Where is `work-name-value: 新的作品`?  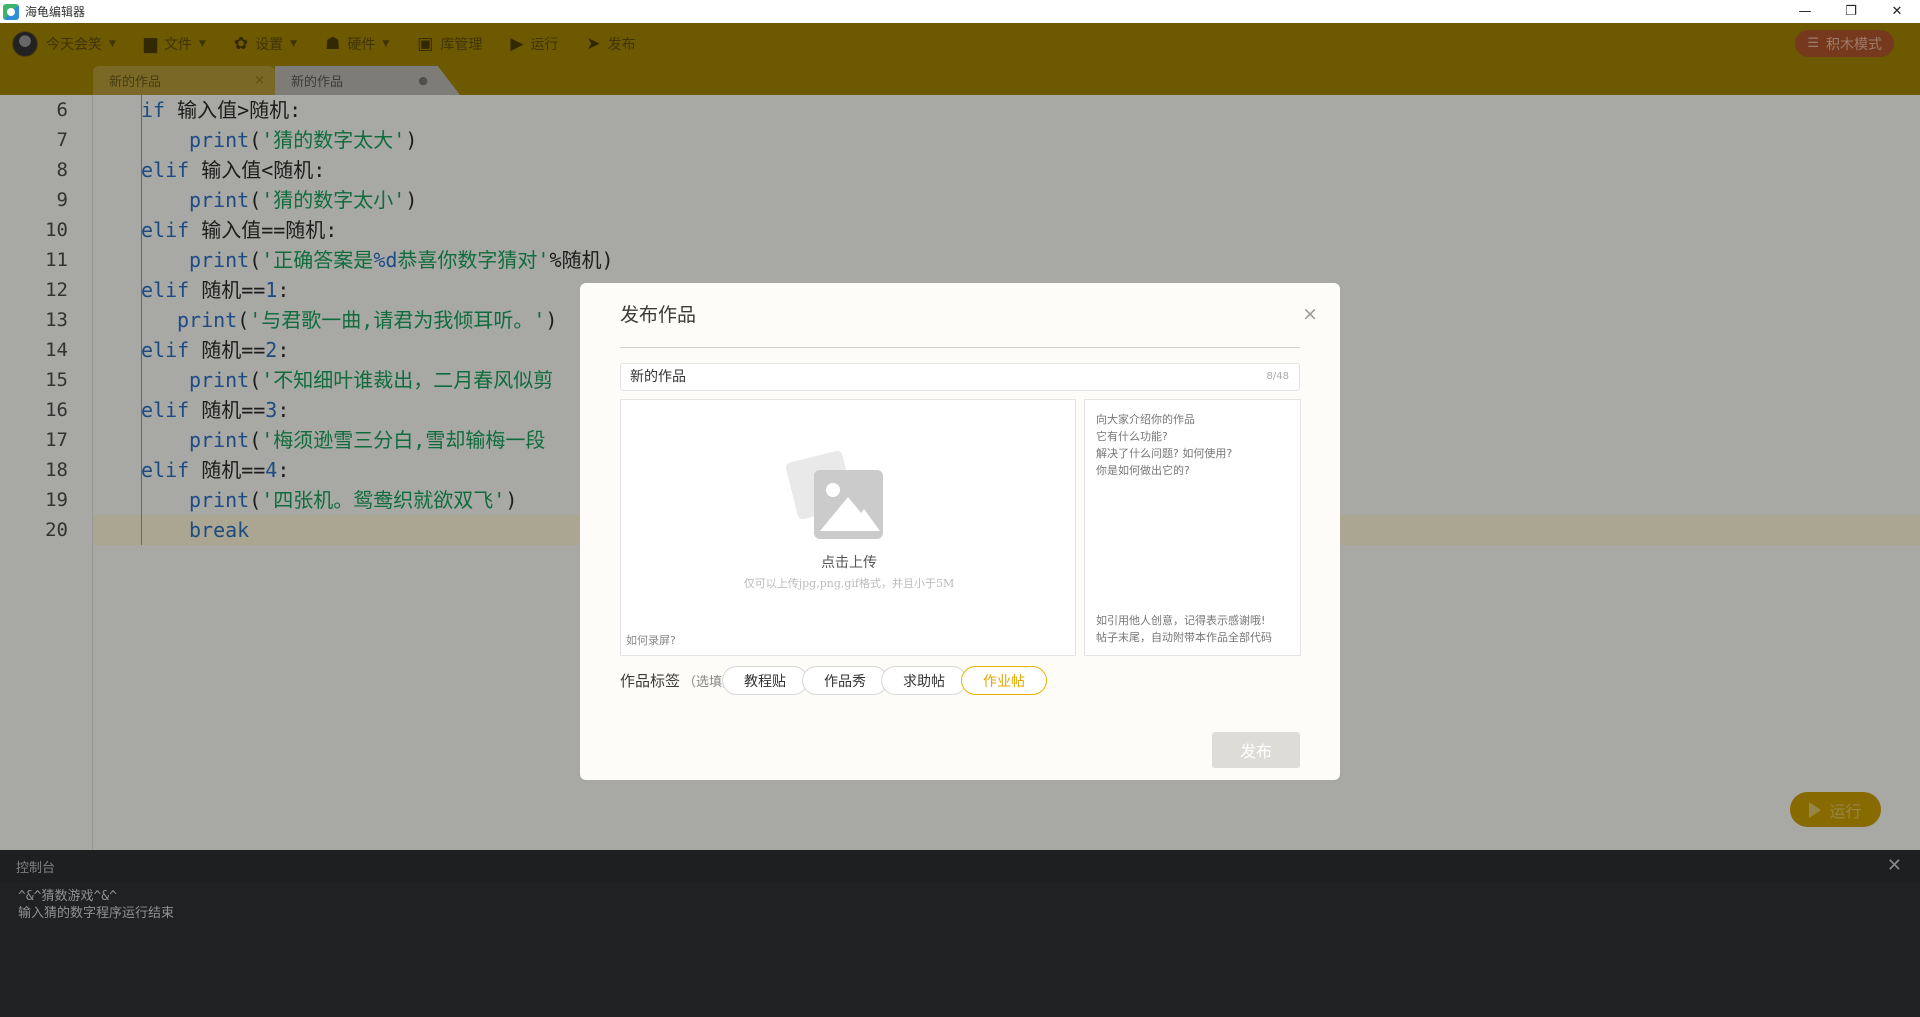
work-name-value: 新的作品 is located at coordinates (658, 377).